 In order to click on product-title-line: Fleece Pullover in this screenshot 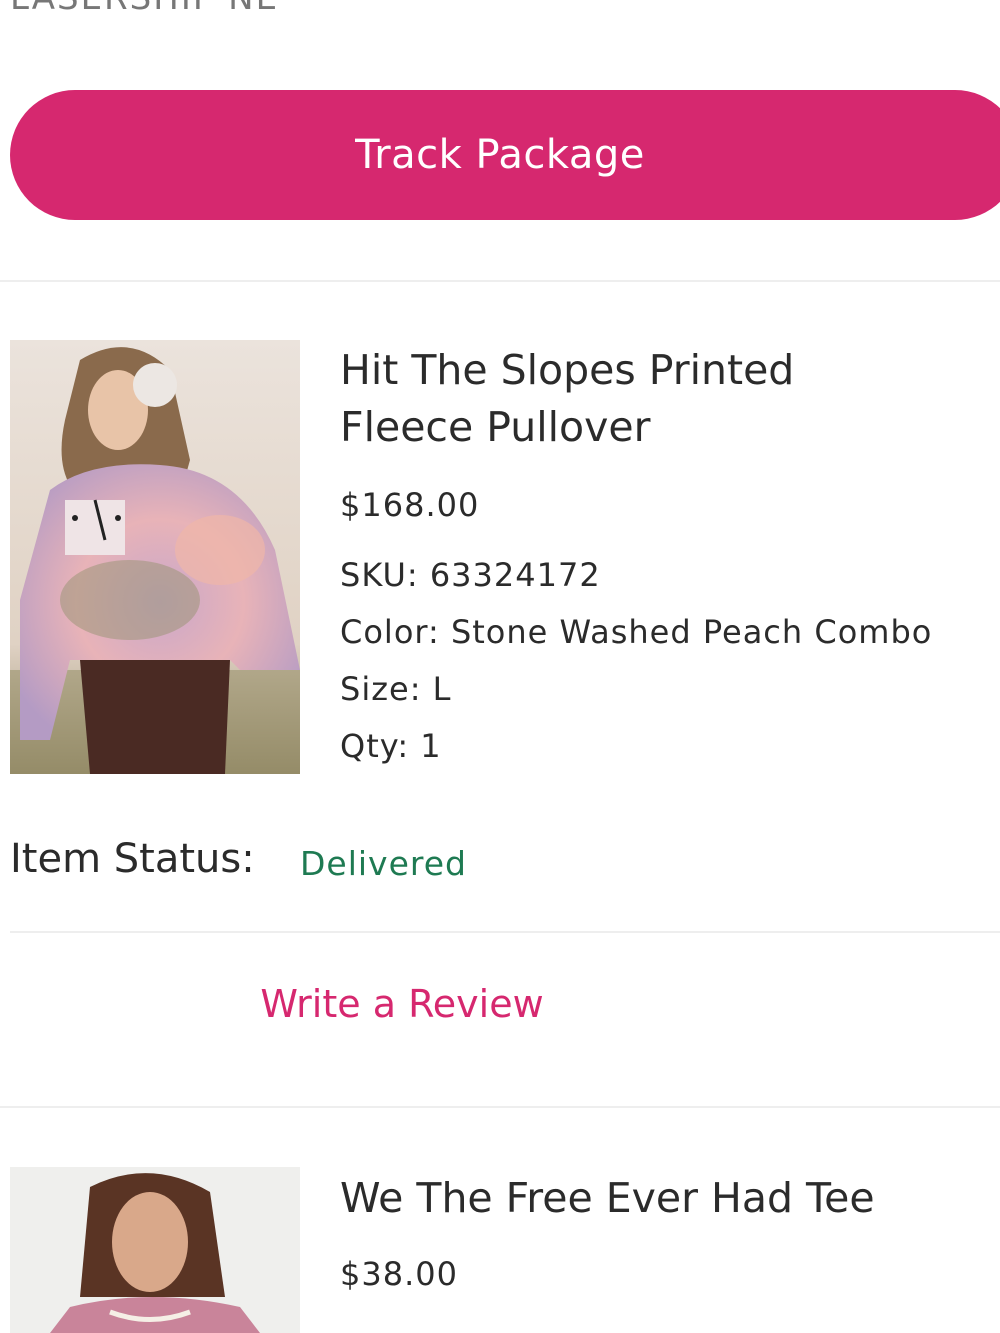, I will do `click(660, 427)`.